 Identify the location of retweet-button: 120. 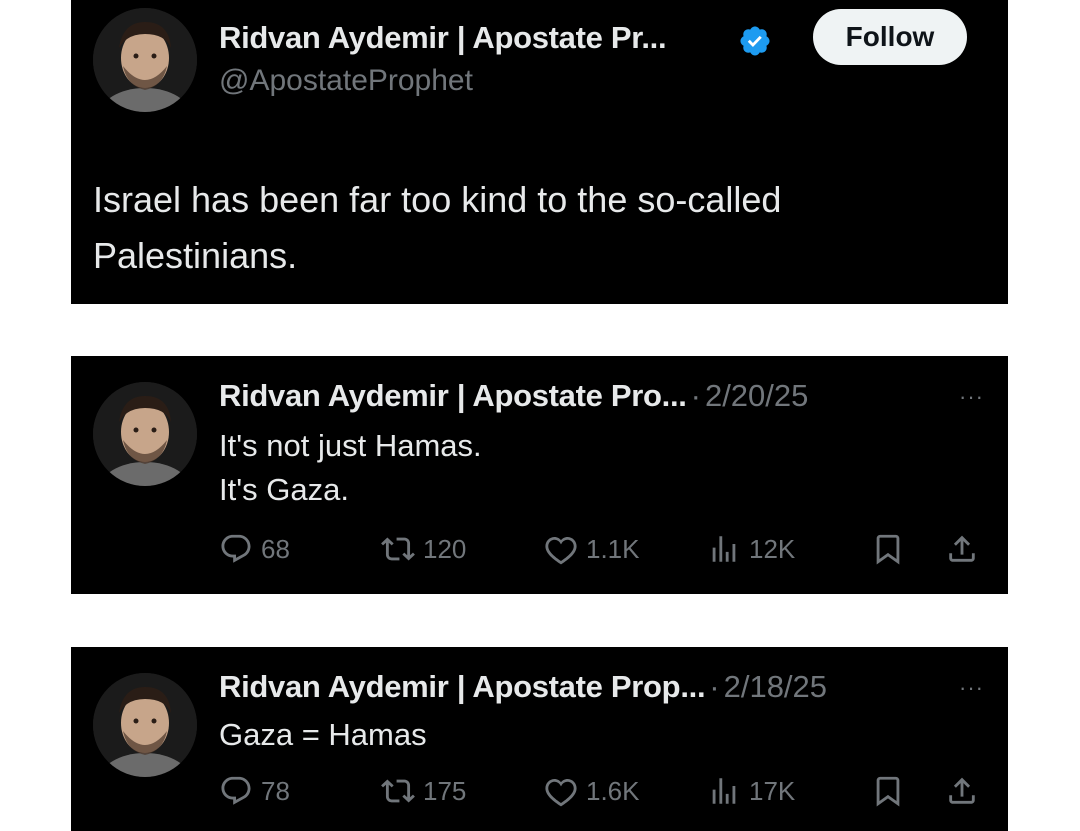
(423, 549).